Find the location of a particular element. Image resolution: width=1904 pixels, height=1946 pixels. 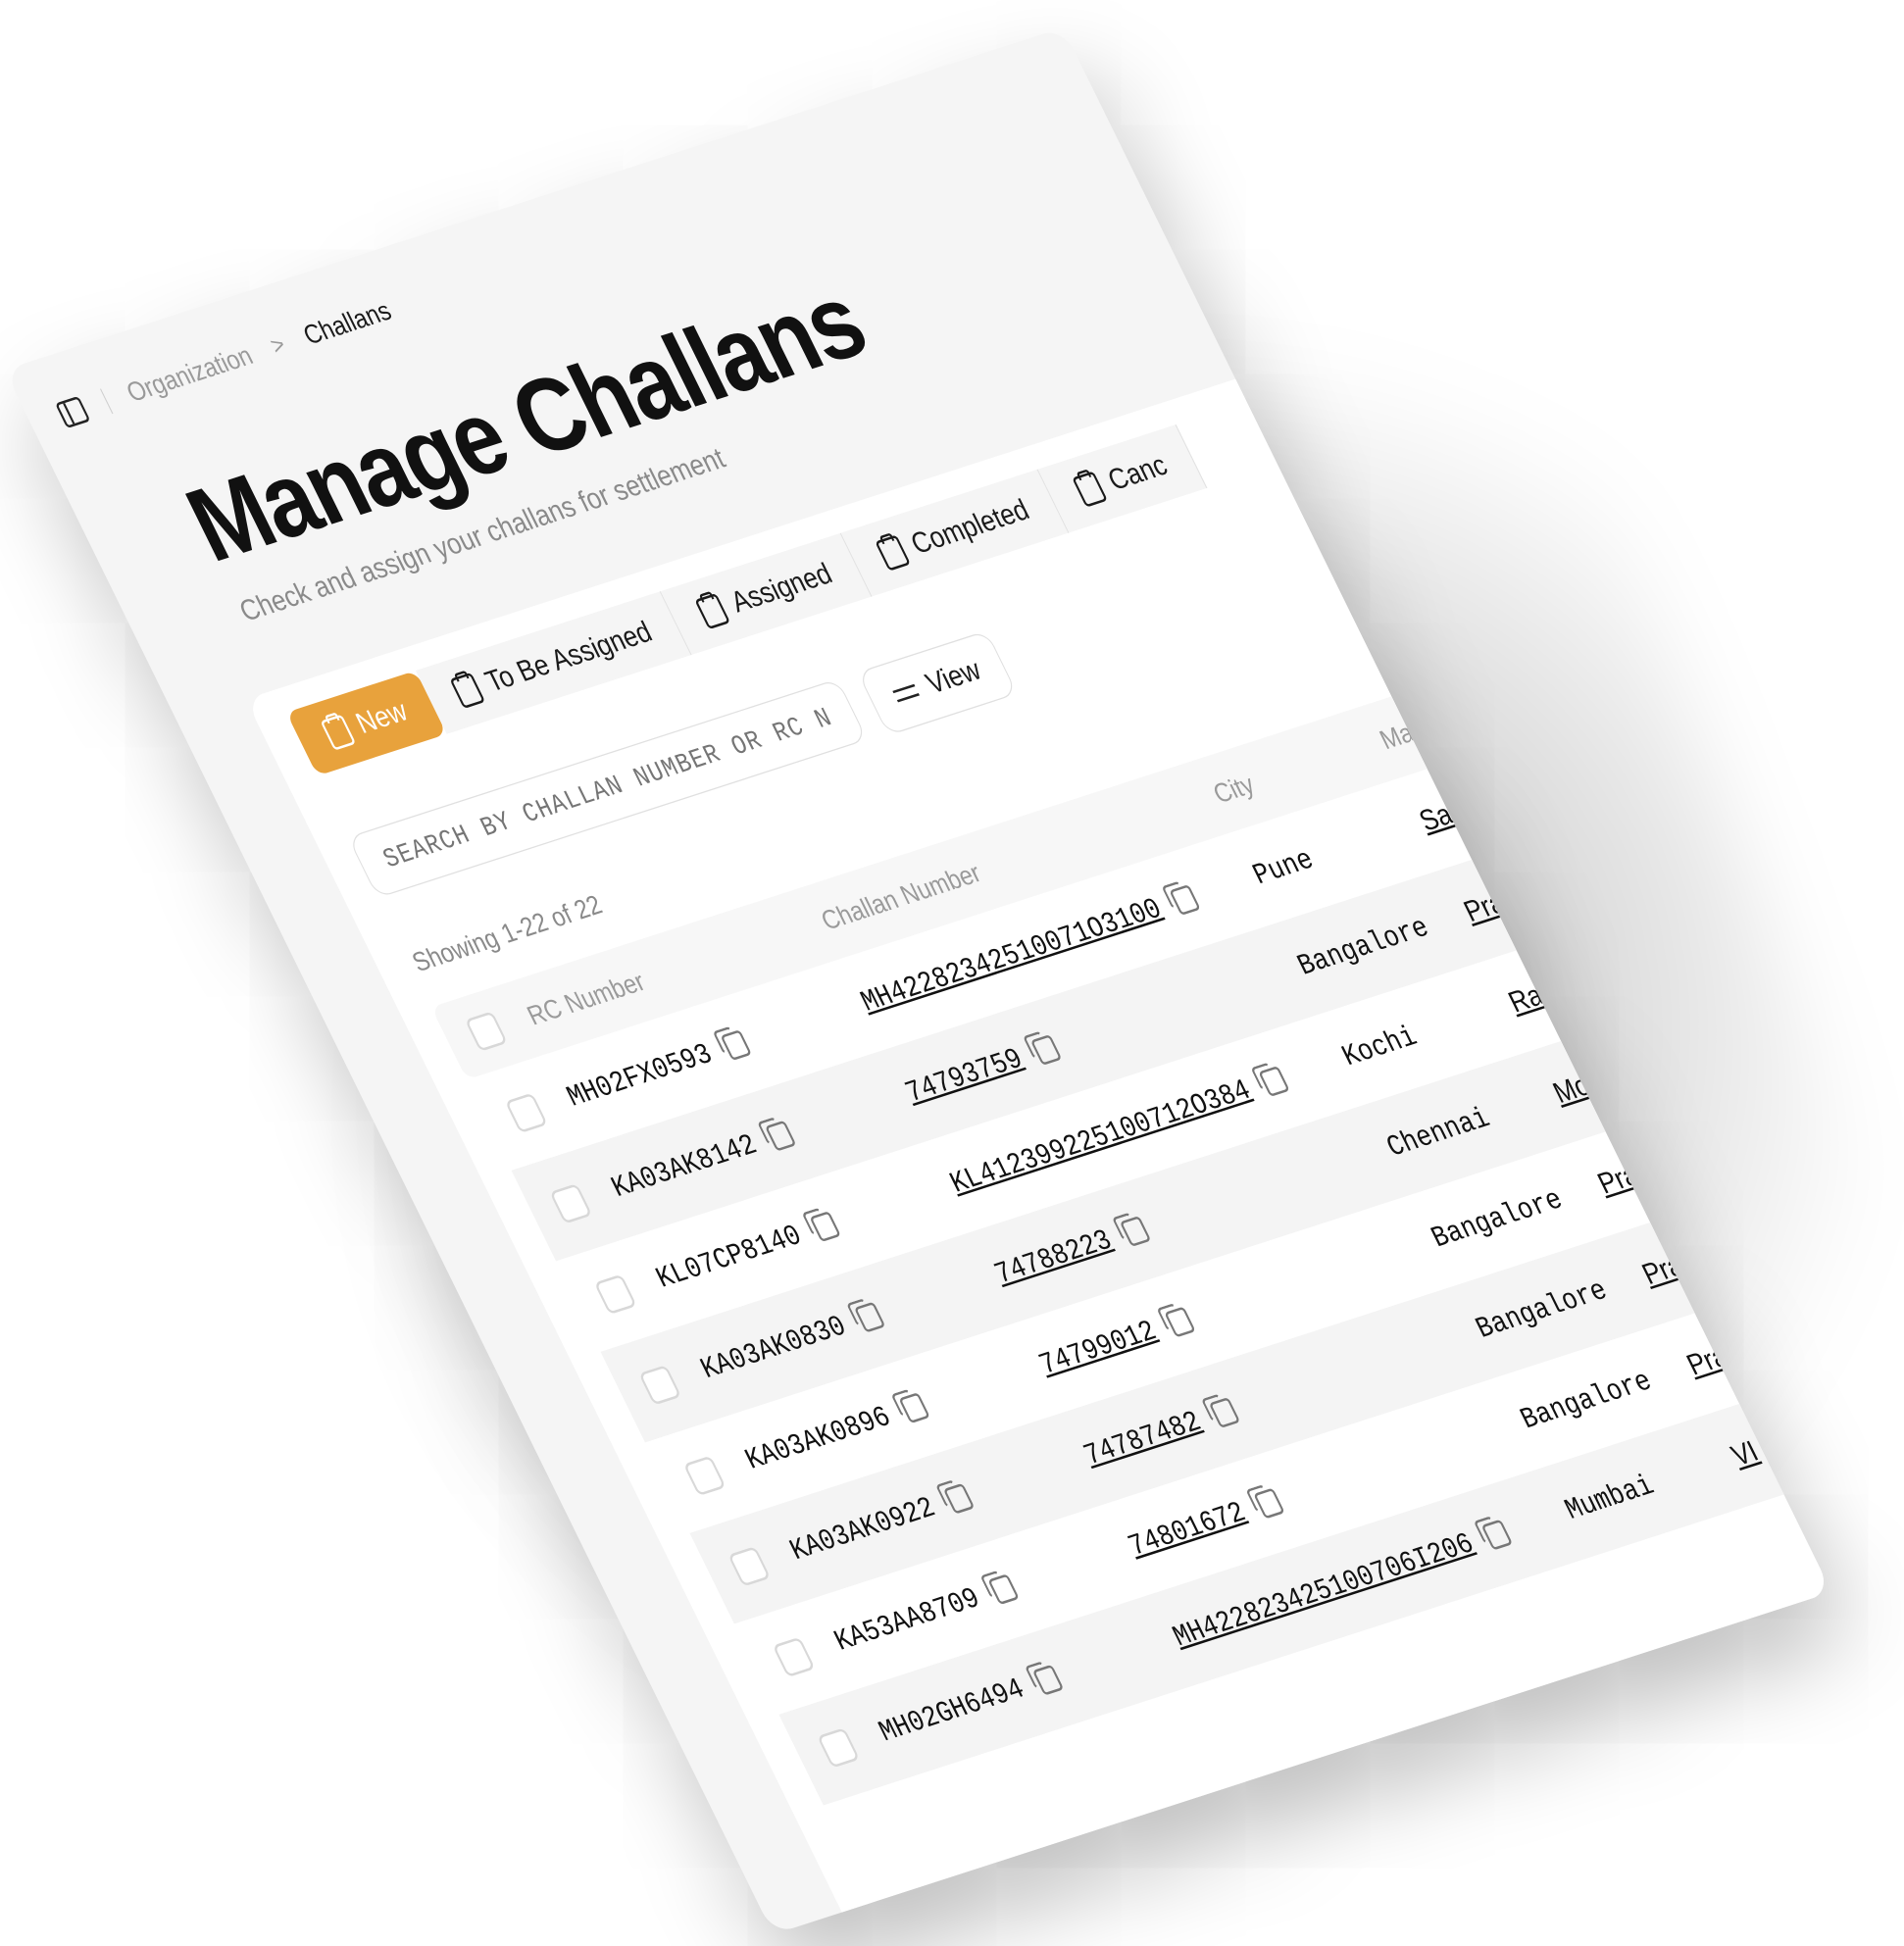

clipboard-check-icon is located at coordinates (893, 553).